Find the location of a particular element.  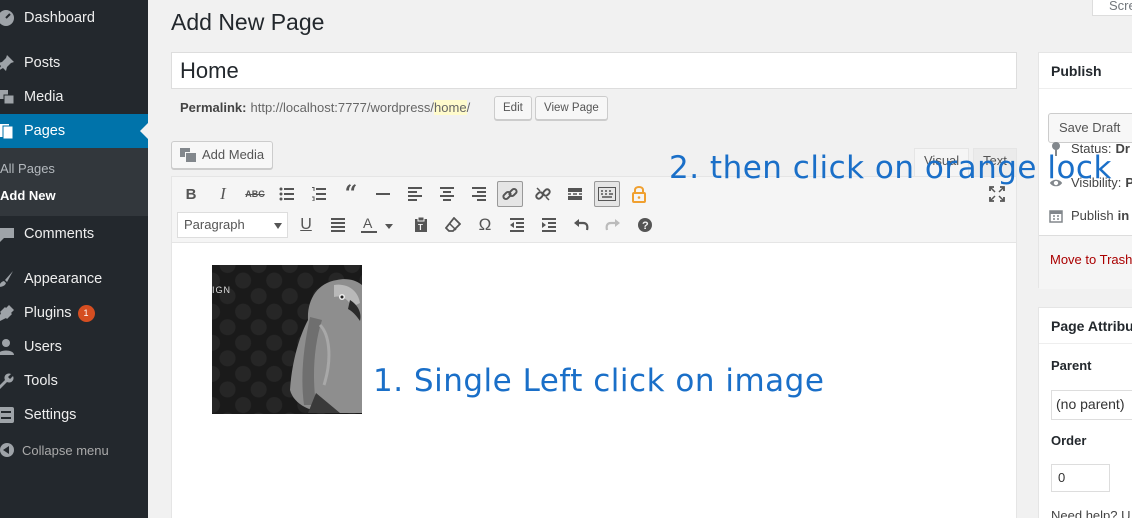

screen-options-button: Scre is located at coordinates (1112, 8).